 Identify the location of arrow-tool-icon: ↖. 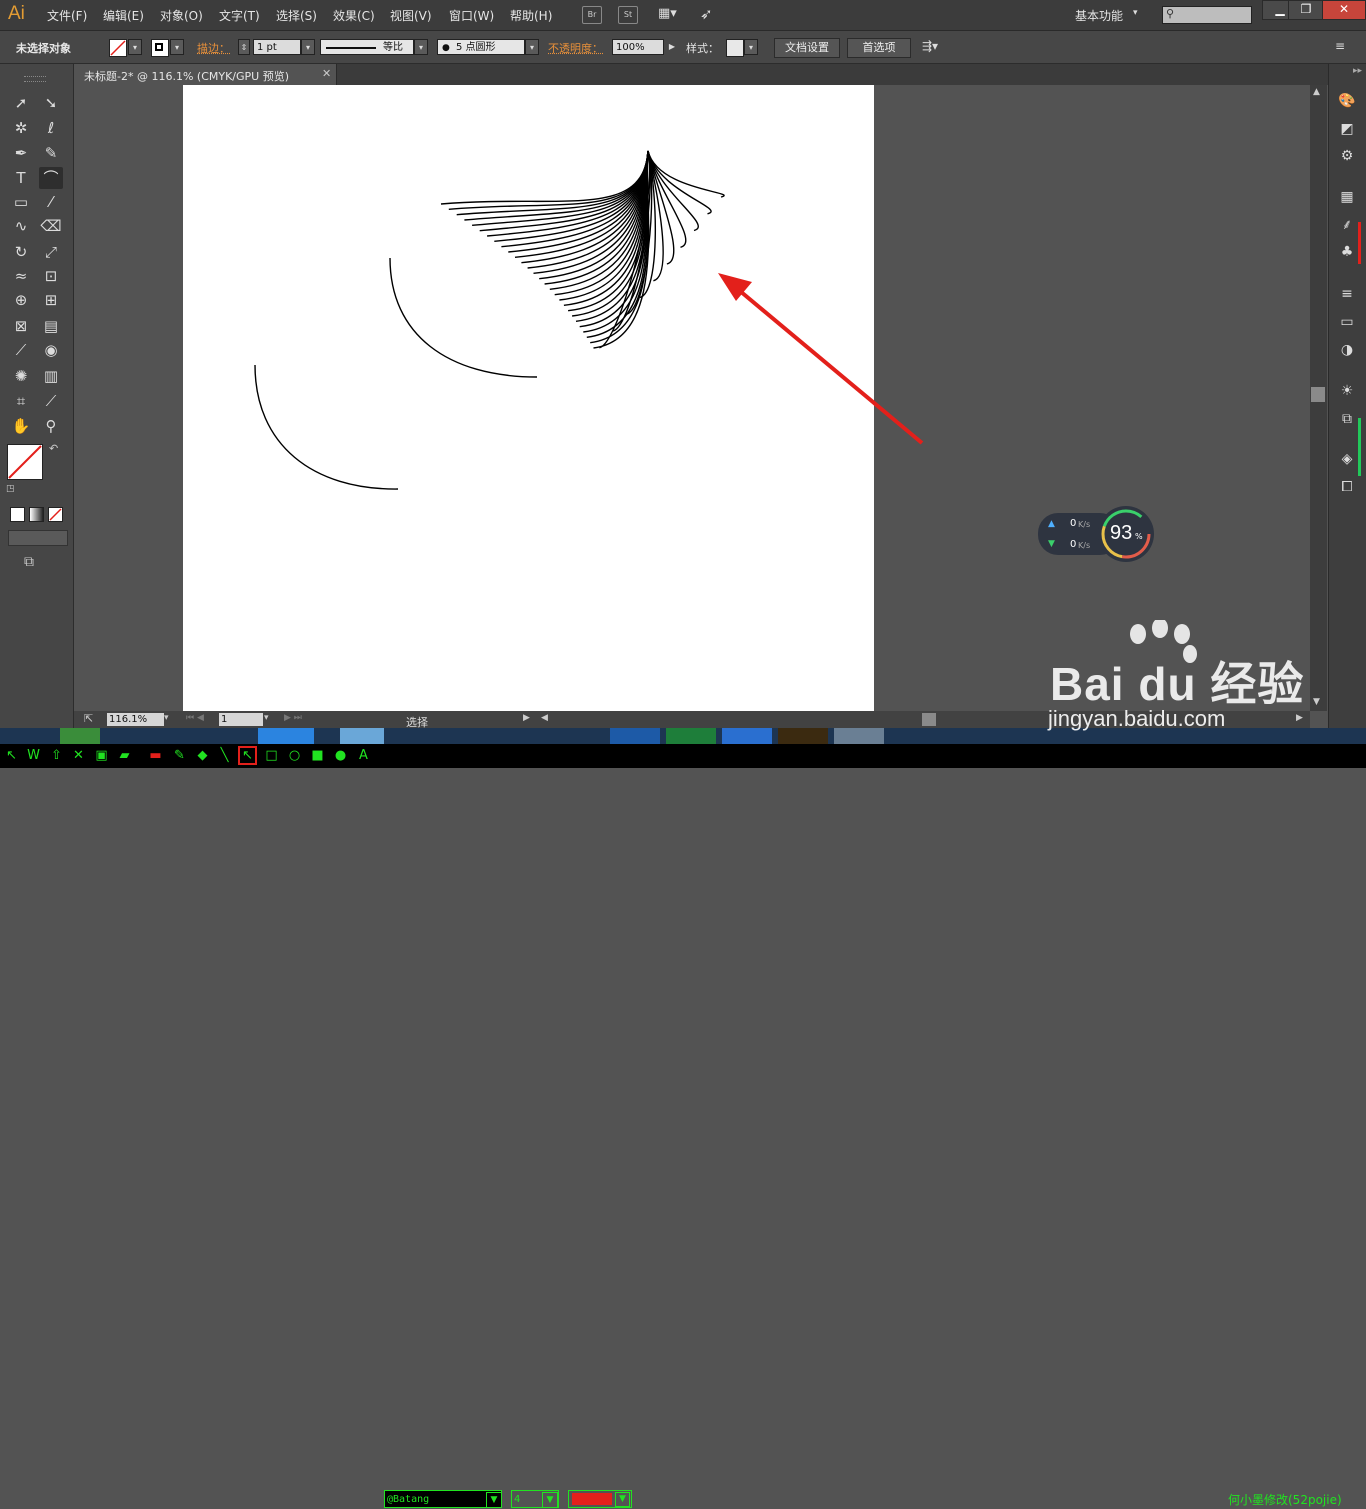
(247, 755).